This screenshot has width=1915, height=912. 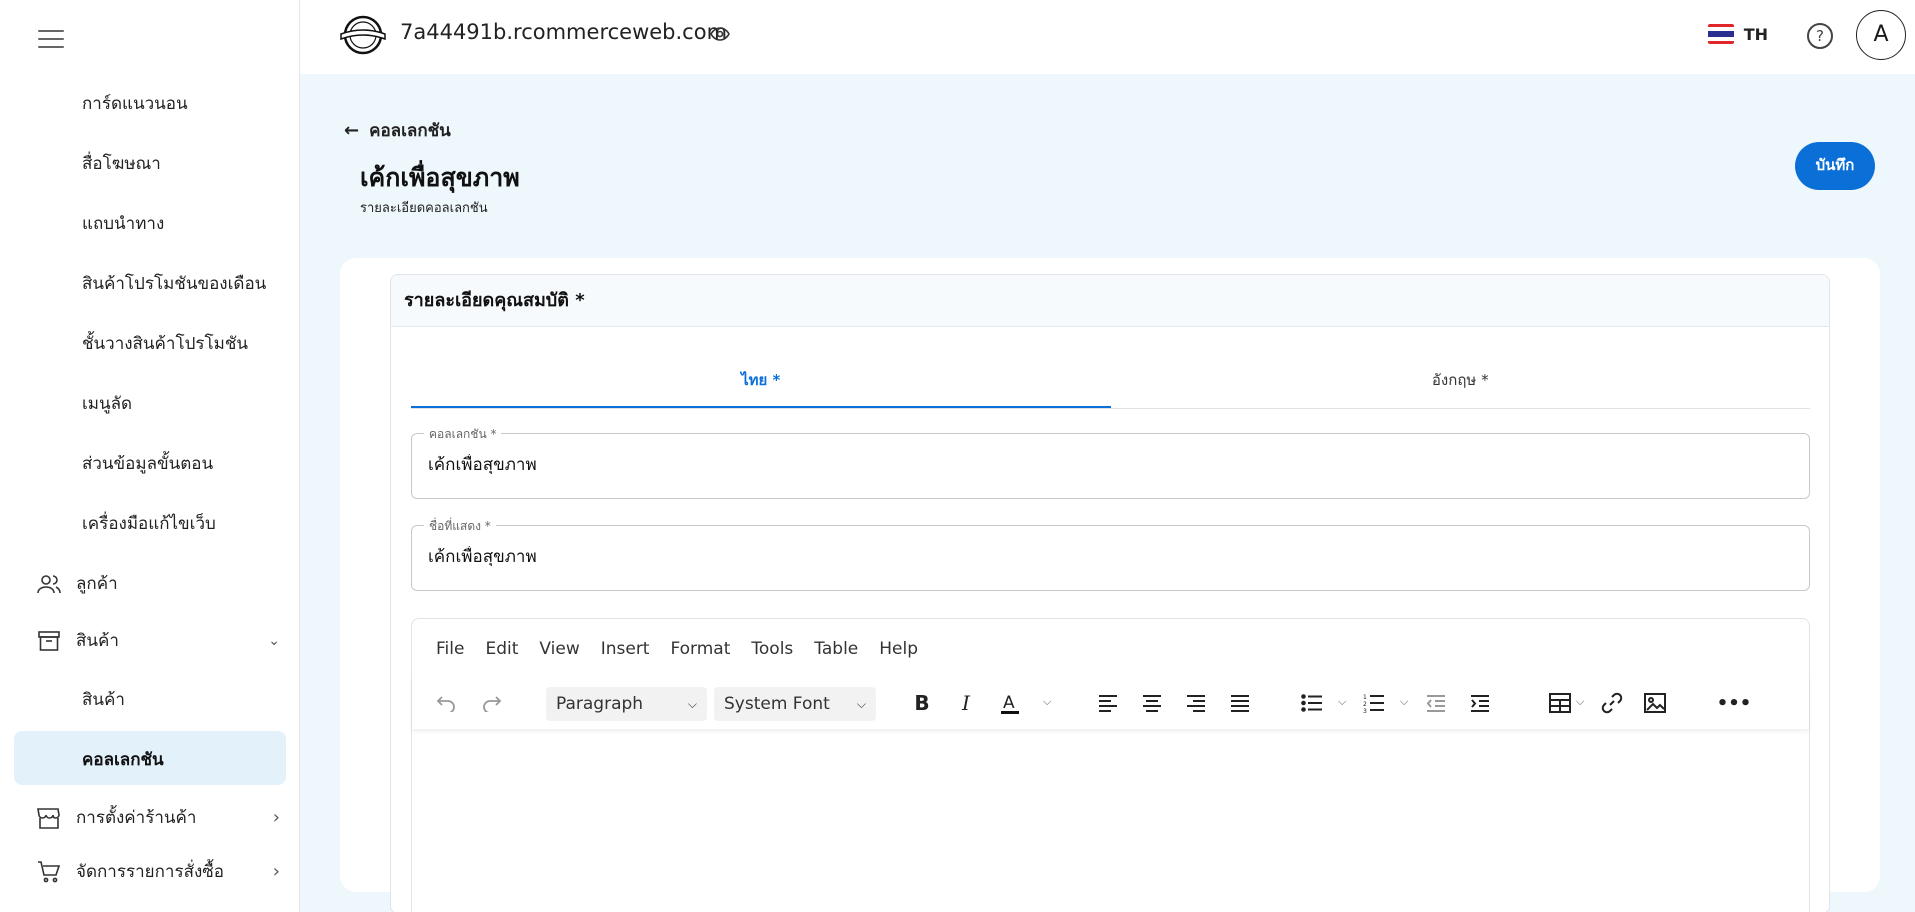 What do you see at coordinates (123, 223) in the screenshot?
I see `sidebar-item-nav-bar: แถบนำทาง` at bounding box center [123, 223].